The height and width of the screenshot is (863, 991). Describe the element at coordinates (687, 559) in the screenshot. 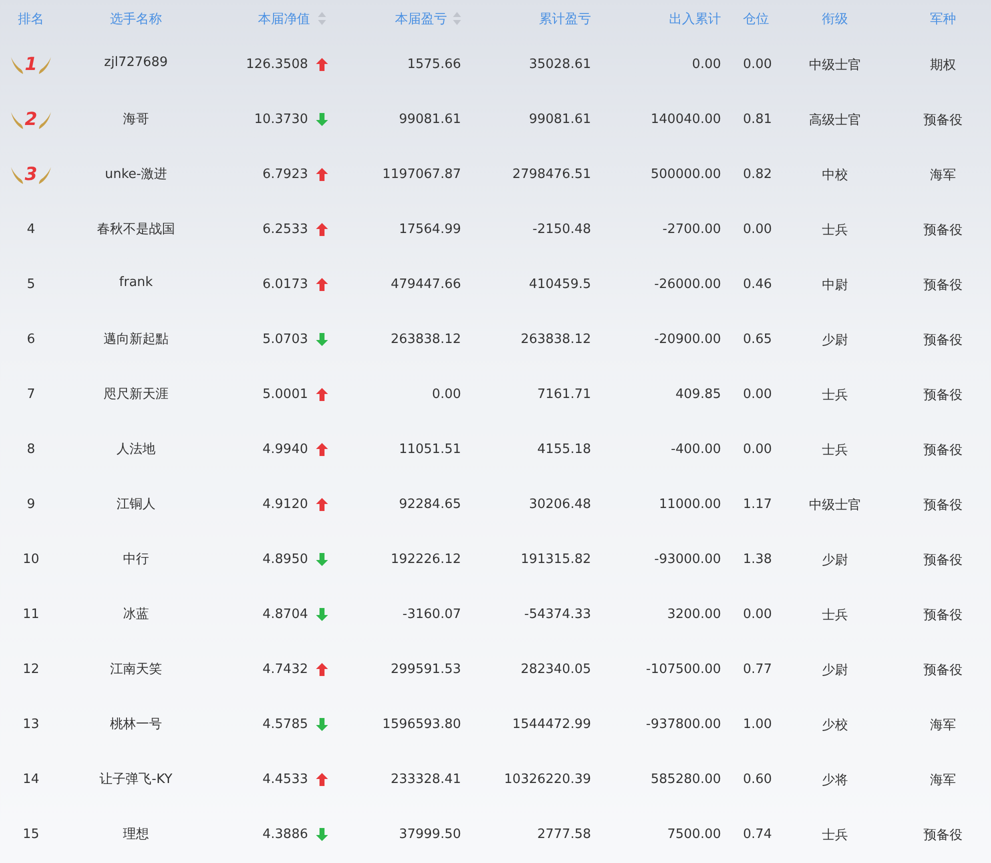

I see `table-cell: -93000.00` at that location.